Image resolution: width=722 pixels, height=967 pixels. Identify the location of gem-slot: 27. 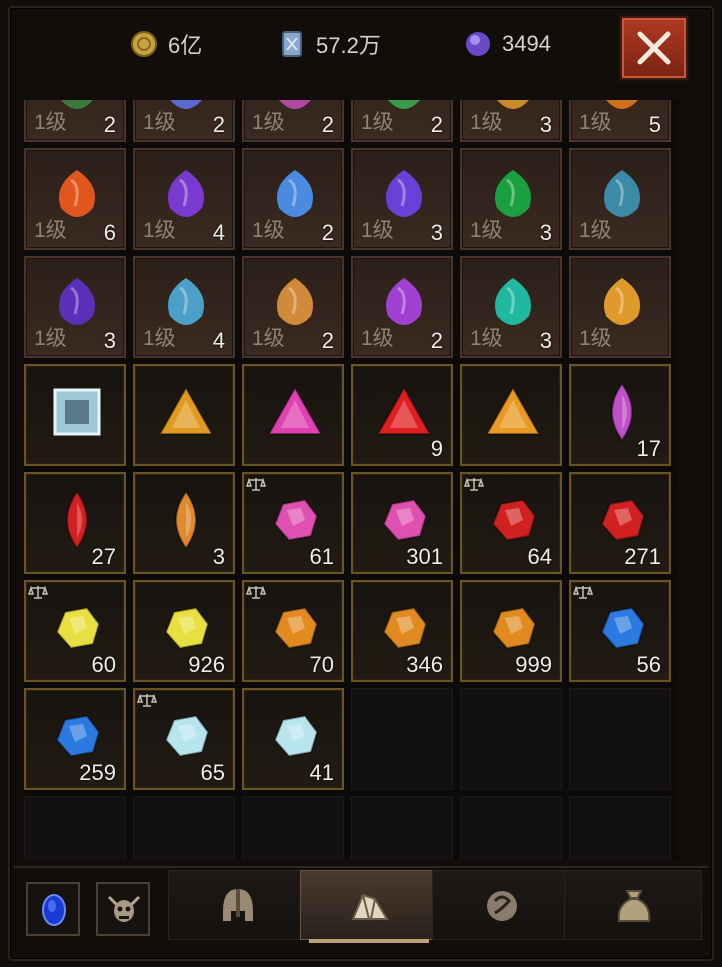
(75, 523).